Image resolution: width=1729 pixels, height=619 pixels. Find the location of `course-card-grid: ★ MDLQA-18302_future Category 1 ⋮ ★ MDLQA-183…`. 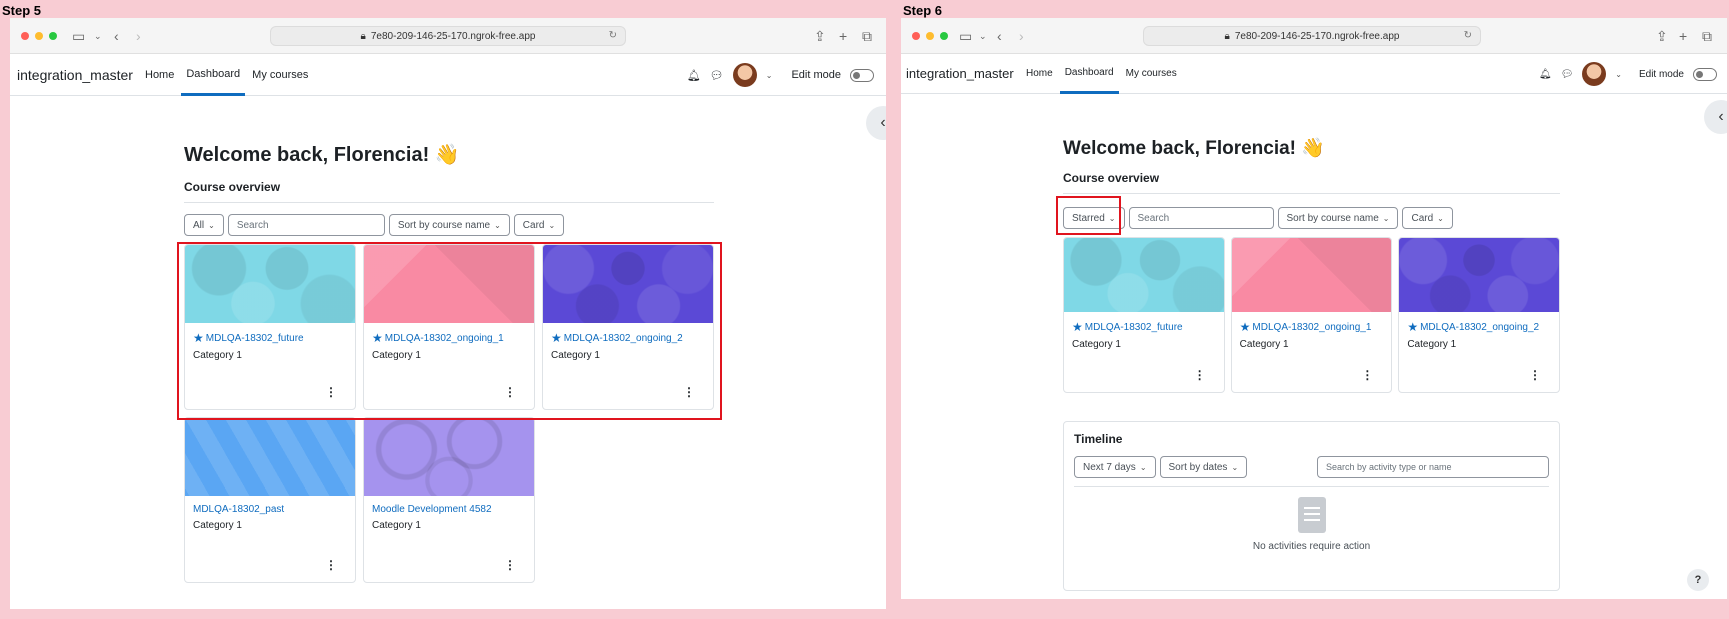

course-card-grid: ★ MDLQA-18302_future Category 1 ⋮ ★ MDLQA-183… is located at coordinates (1311, 315).